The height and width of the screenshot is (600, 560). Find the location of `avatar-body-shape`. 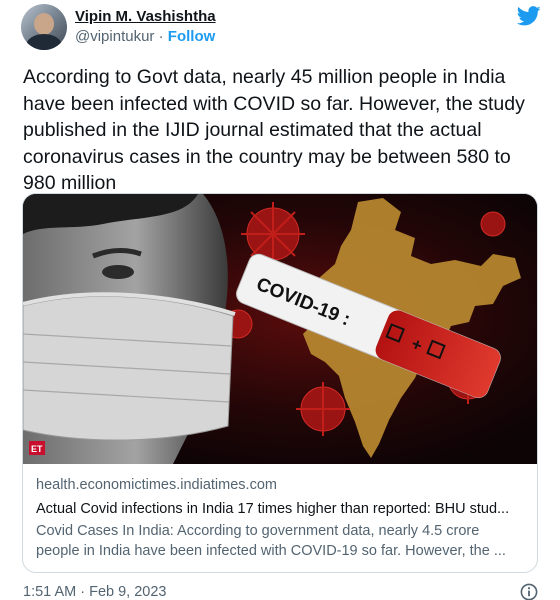

avatar-body-shape is located at coordinates (44, 42).